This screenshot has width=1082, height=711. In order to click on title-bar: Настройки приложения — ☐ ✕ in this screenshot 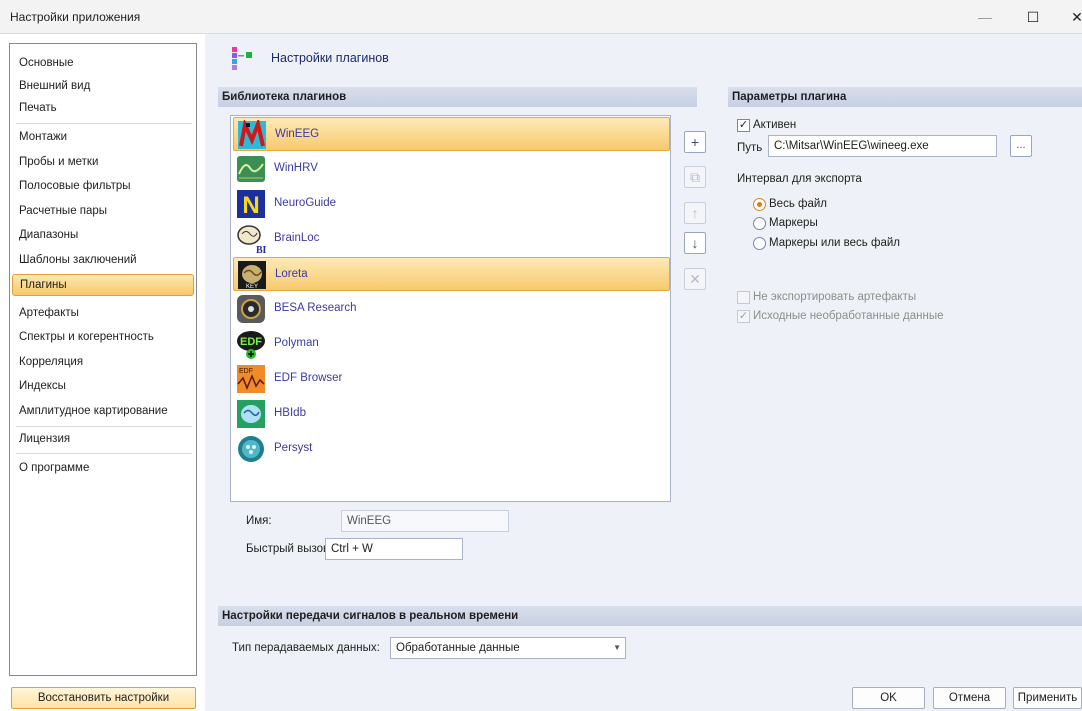, I will do `click(541, 17)`.